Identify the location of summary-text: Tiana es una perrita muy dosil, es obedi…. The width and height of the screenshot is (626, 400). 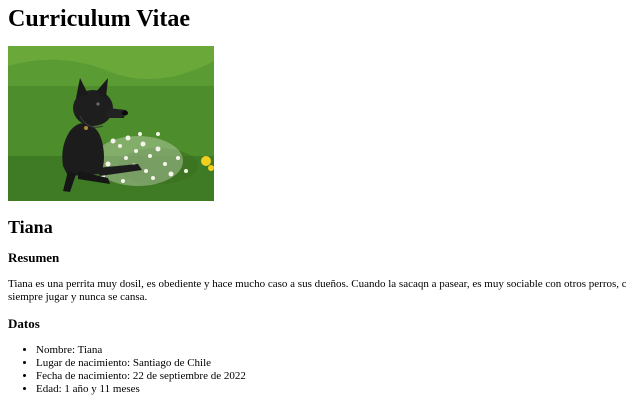
(317, 290).